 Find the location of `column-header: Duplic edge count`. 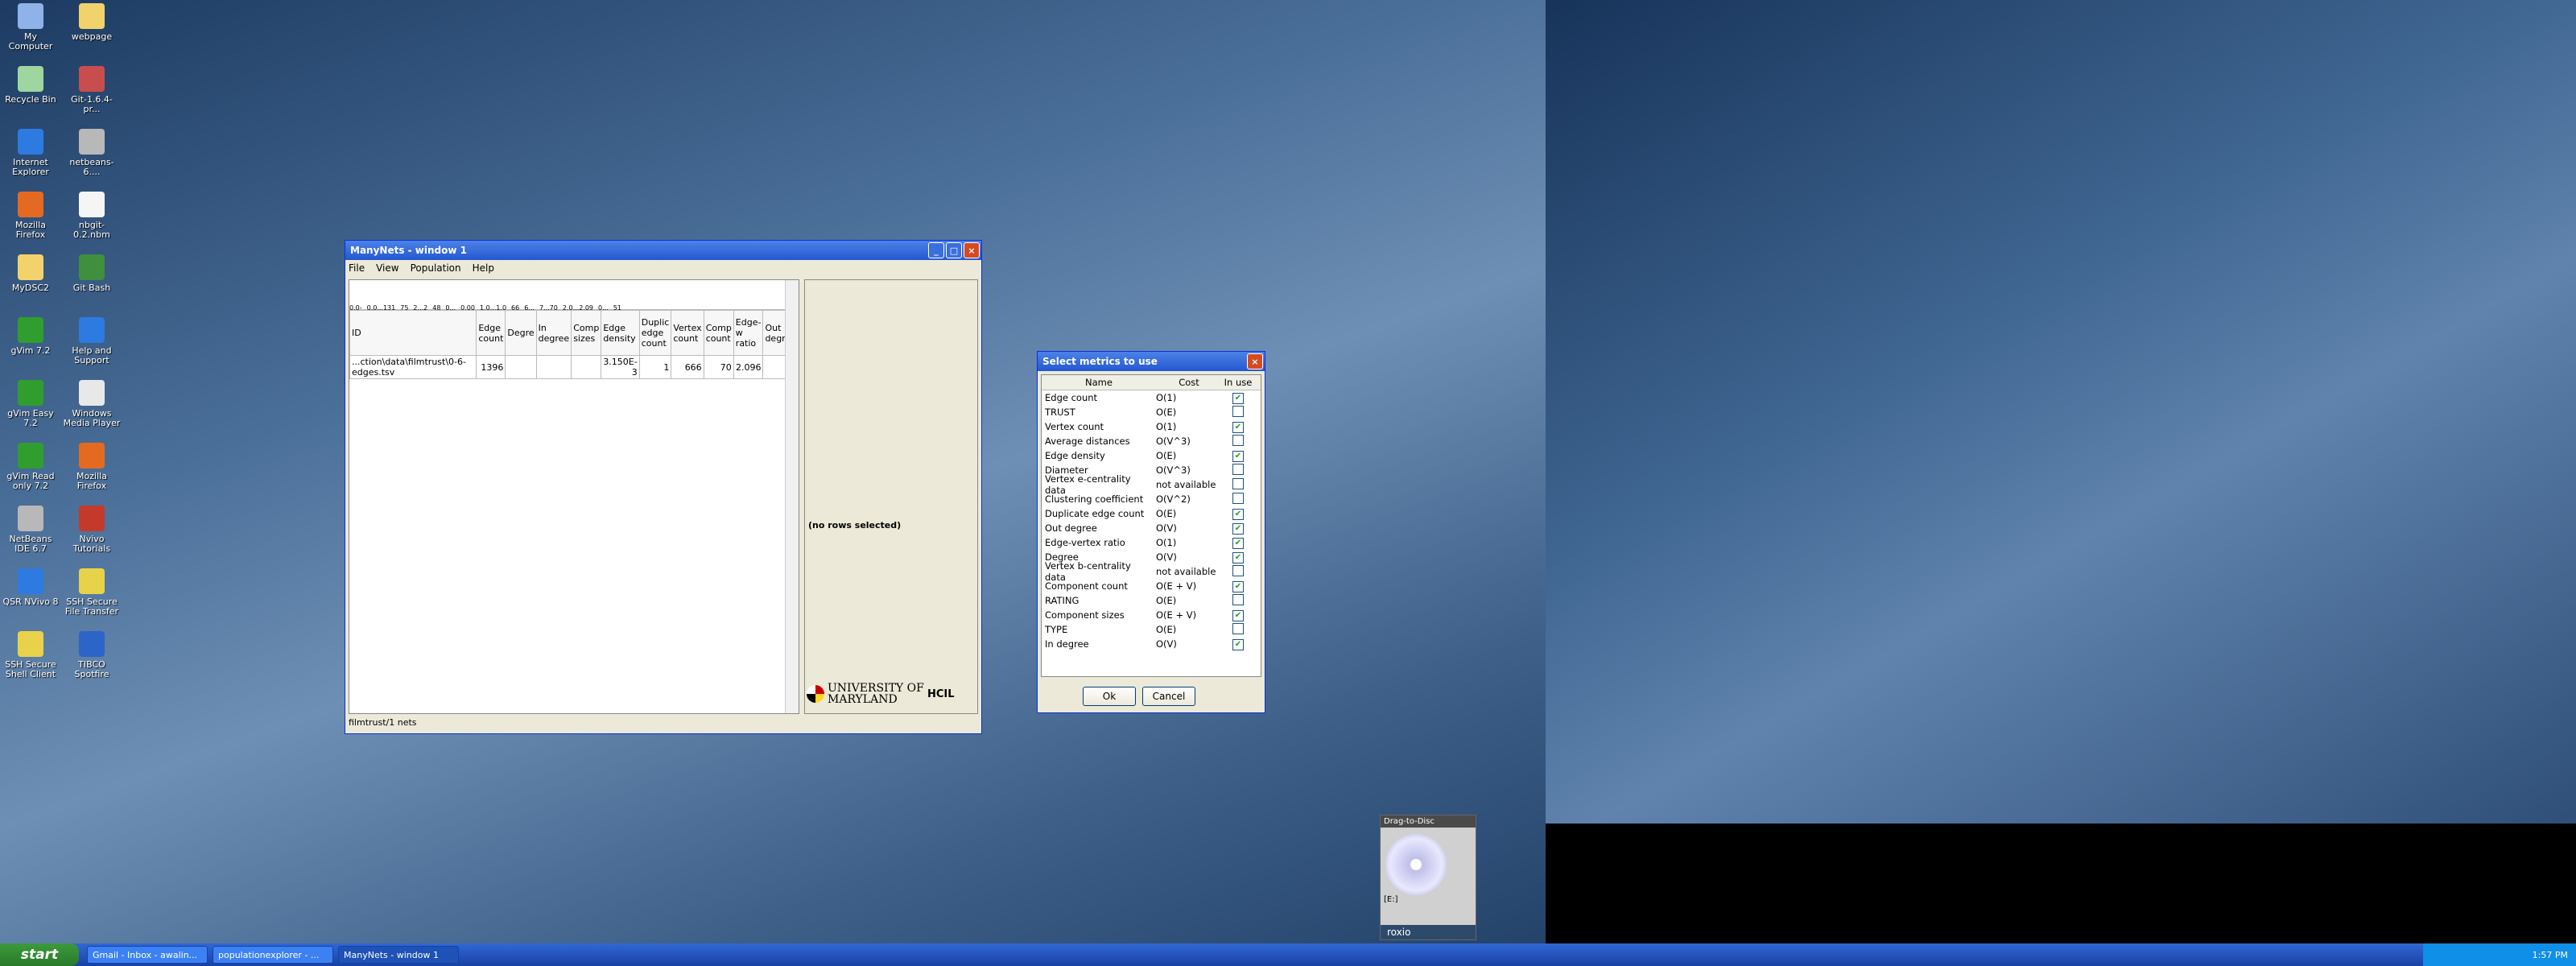

column-header: Duplic edge count is located at coordinates (655, 333).